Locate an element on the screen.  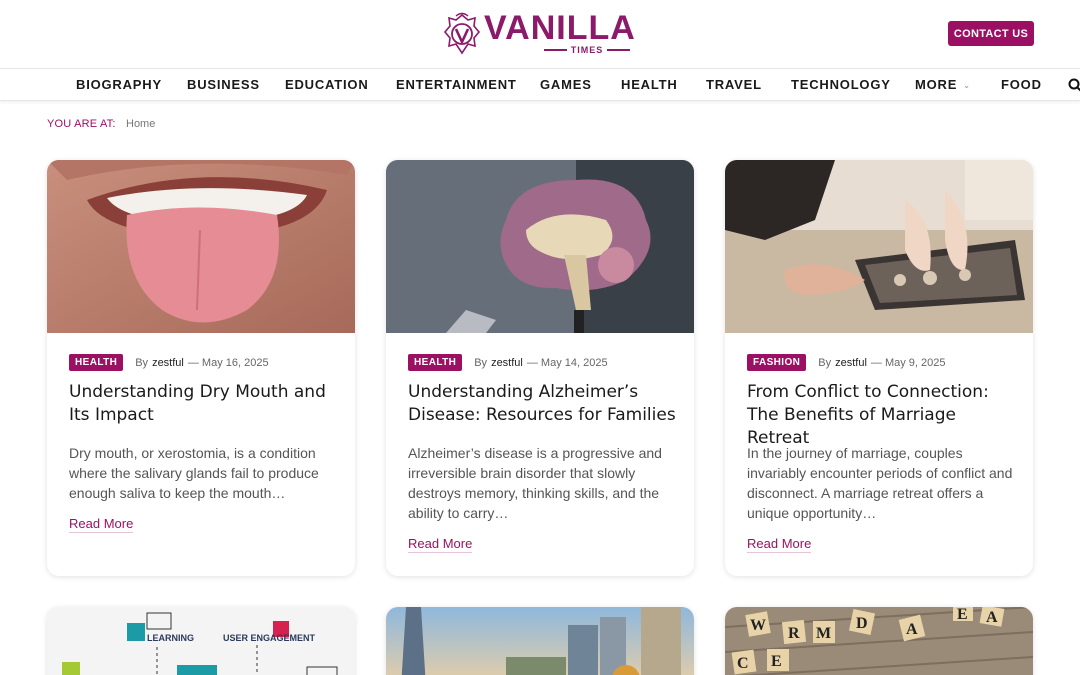
nav-item-health: HEALTH is located at coordinates (649, 84).